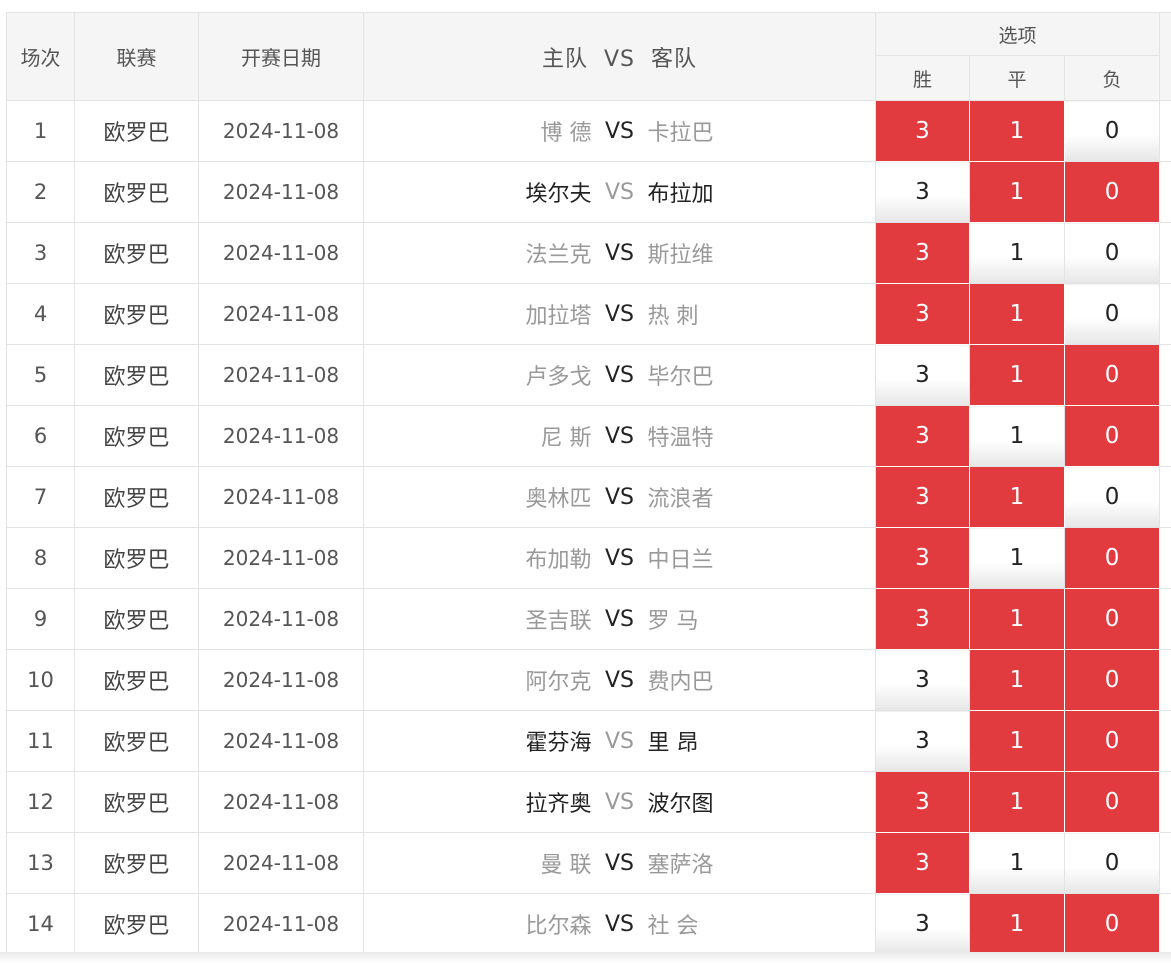  Describe the element at coordinates (558, 377) in the screenshot. I see `home-team: 卢多戈` at that location.